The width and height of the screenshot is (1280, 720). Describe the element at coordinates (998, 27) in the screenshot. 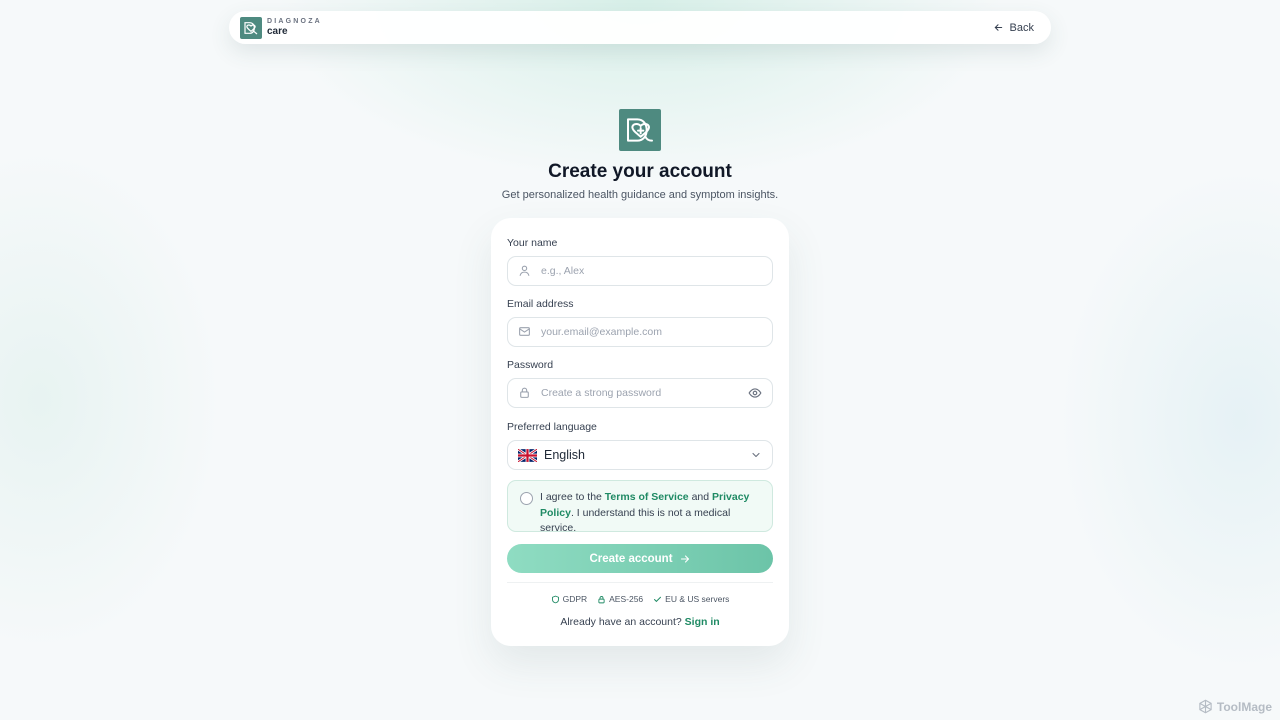

I see `arrow-left-icon` at that location.